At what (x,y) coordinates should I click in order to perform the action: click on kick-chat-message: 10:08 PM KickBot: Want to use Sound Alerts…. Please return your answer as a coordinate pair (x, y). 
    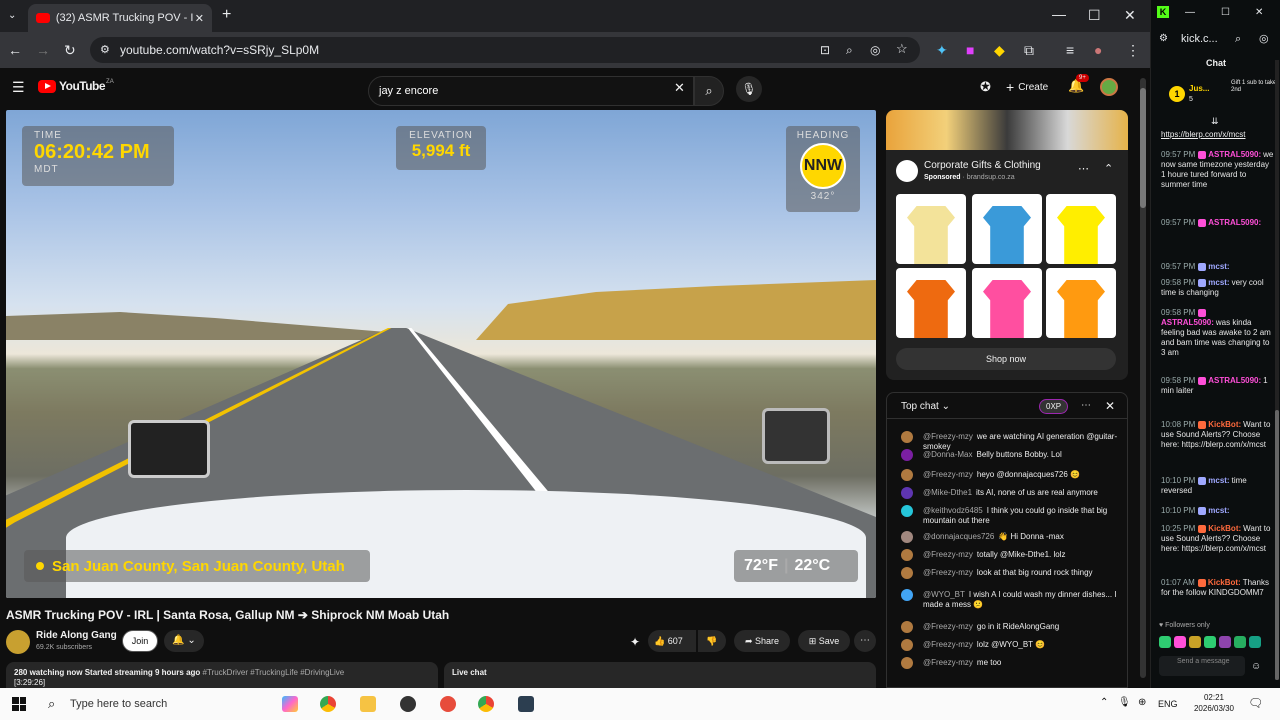
    Looking at the image, I should click on (1218, 435).